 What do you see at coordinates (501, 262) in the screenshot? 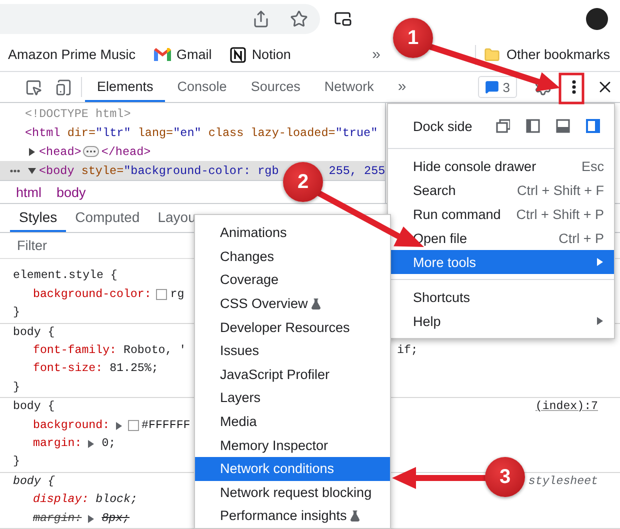
I see `menu-item: More tools` at bounding box center [501, 262].